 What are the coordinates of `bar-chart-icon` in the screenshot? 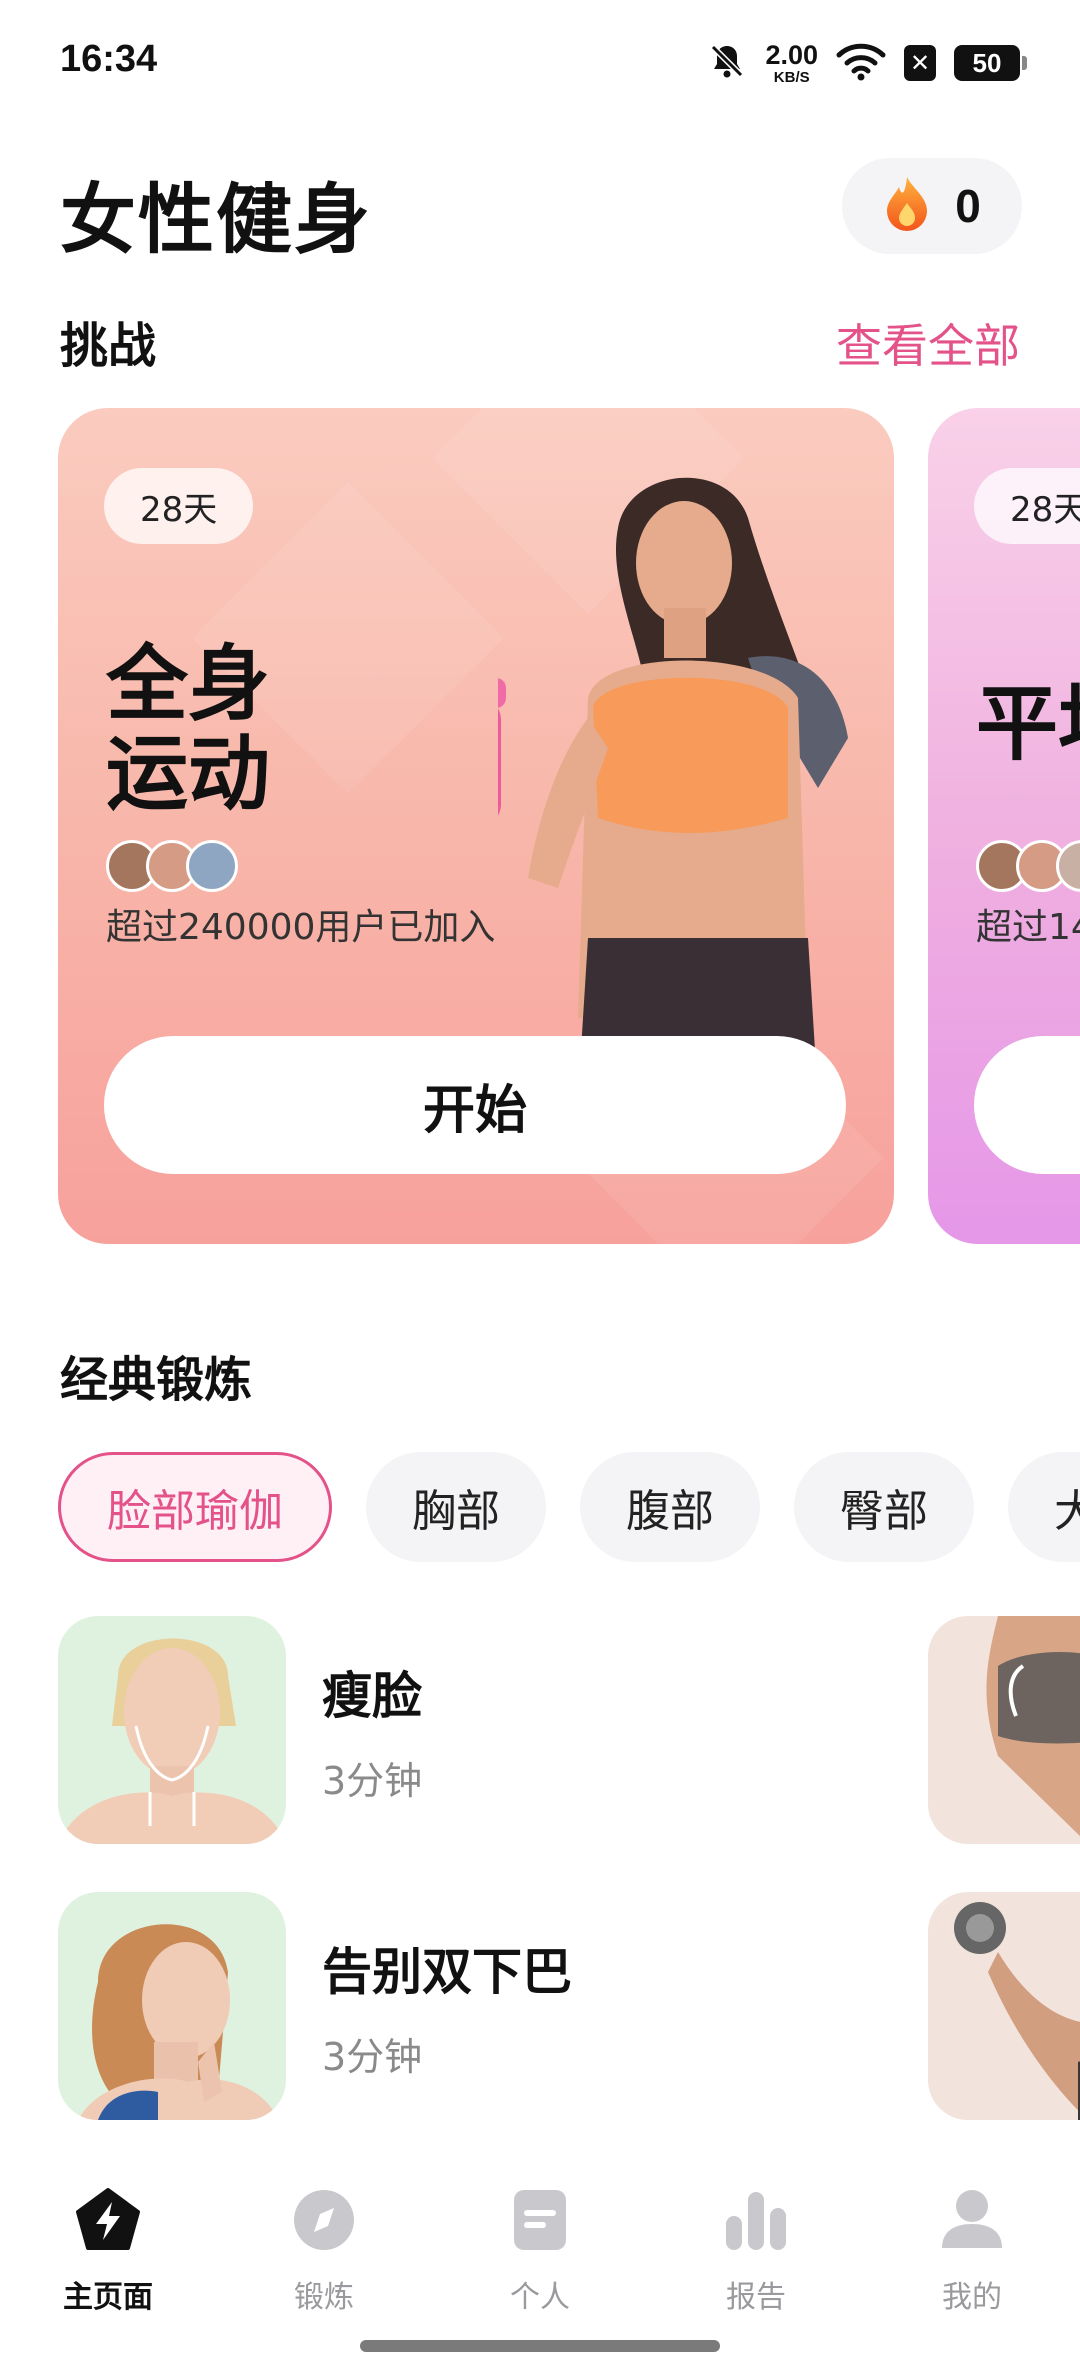 It's located at (756, 2222).